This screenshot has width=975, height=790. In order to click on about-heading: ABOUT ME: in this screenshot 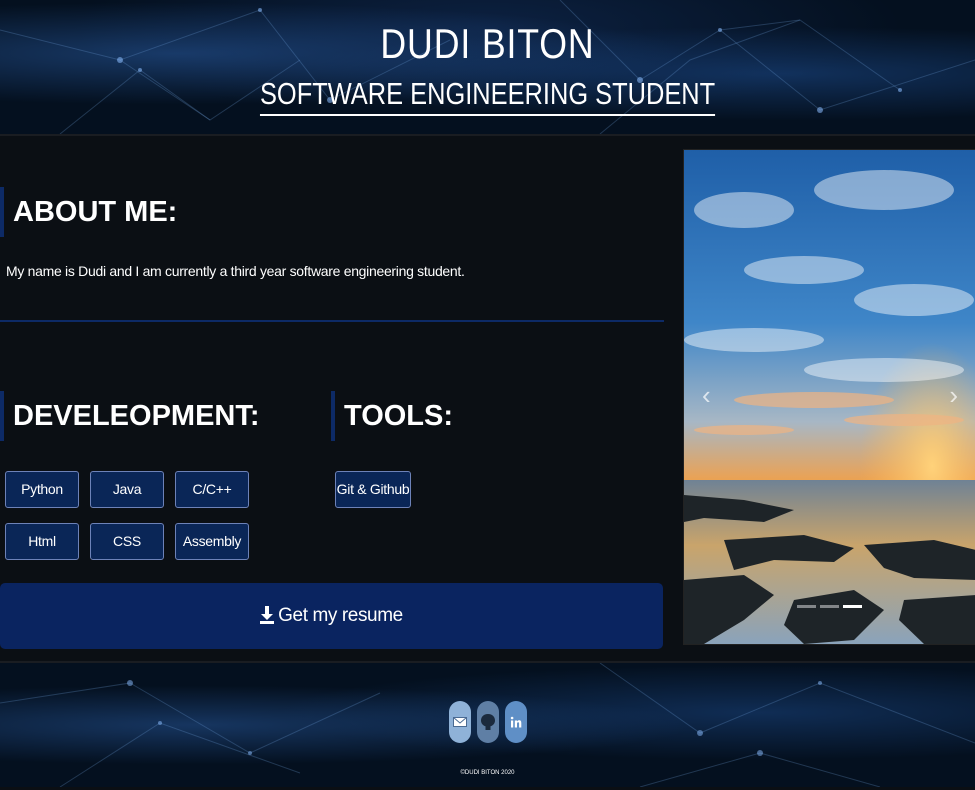, I will do `click(88, 212)`.